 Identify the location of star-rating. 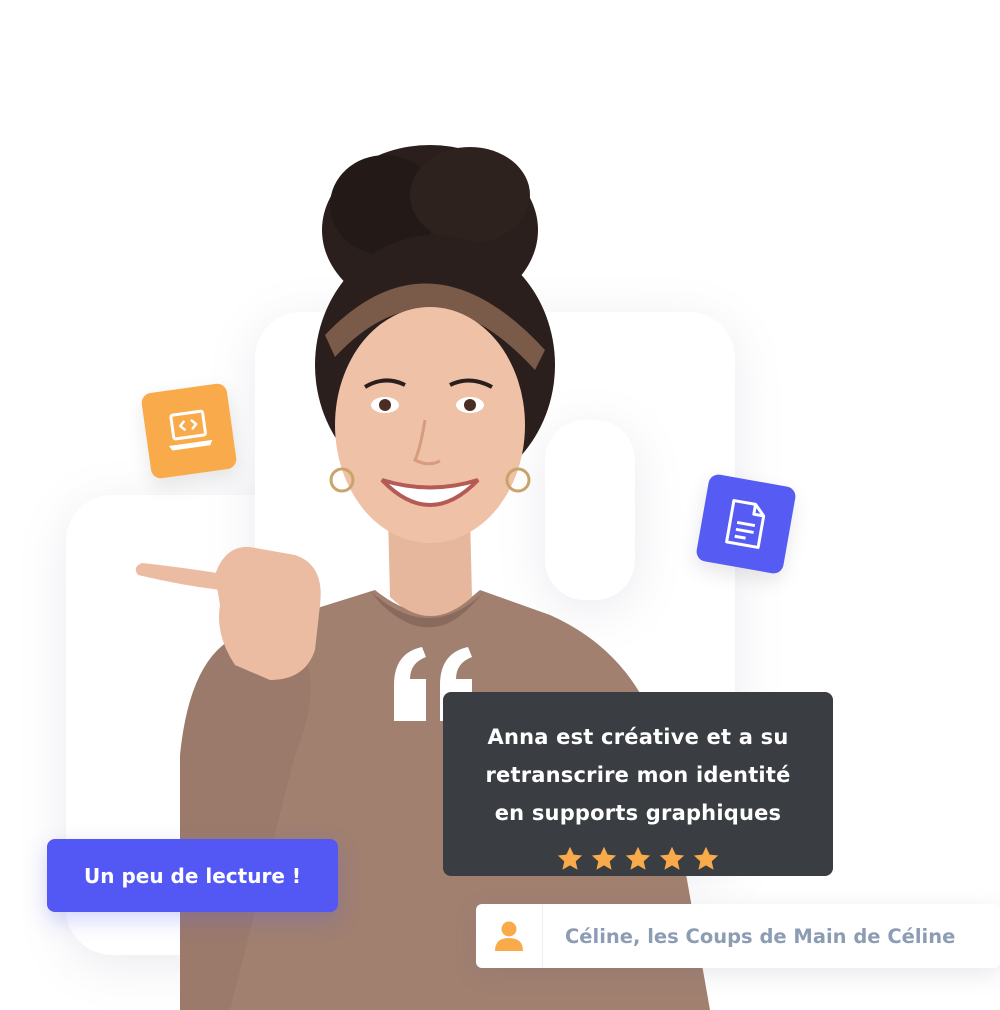
(638, 859).